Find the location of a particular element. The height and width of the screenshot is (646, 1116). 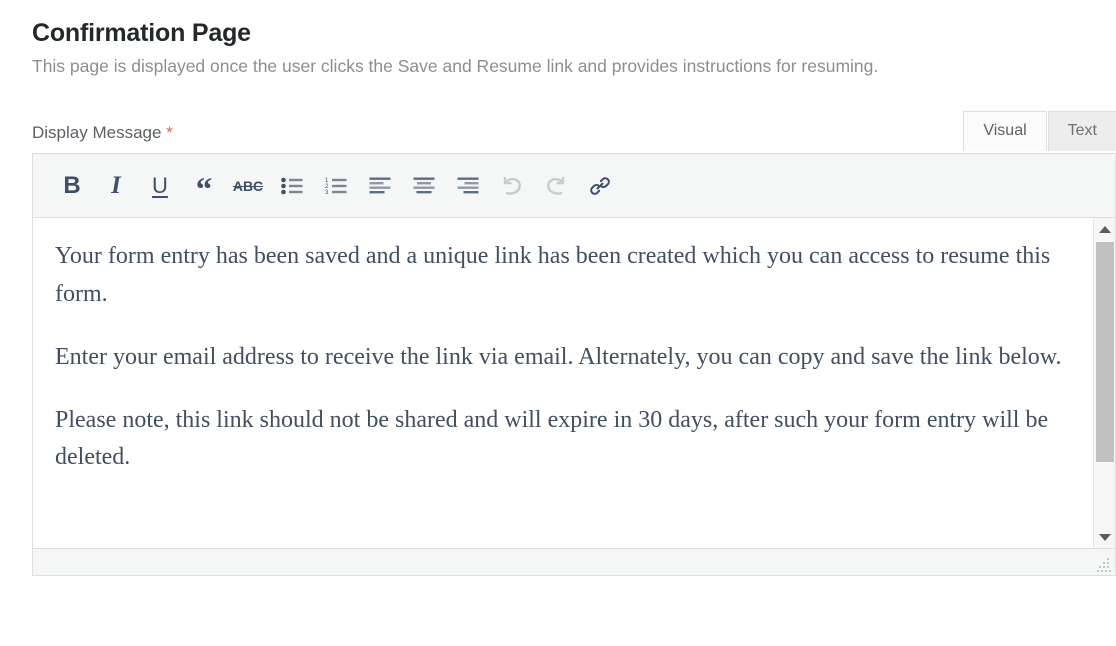

underline-icon: U is located at coordinates (160, 186).